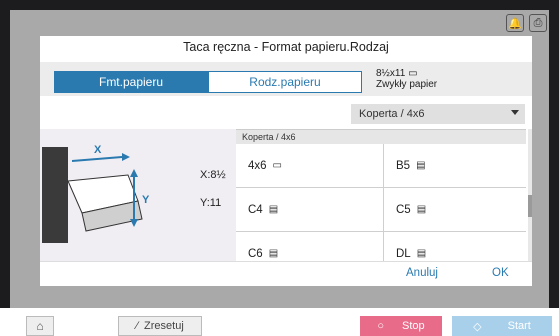  I want to click on svg-text: X, so click(98, 150).